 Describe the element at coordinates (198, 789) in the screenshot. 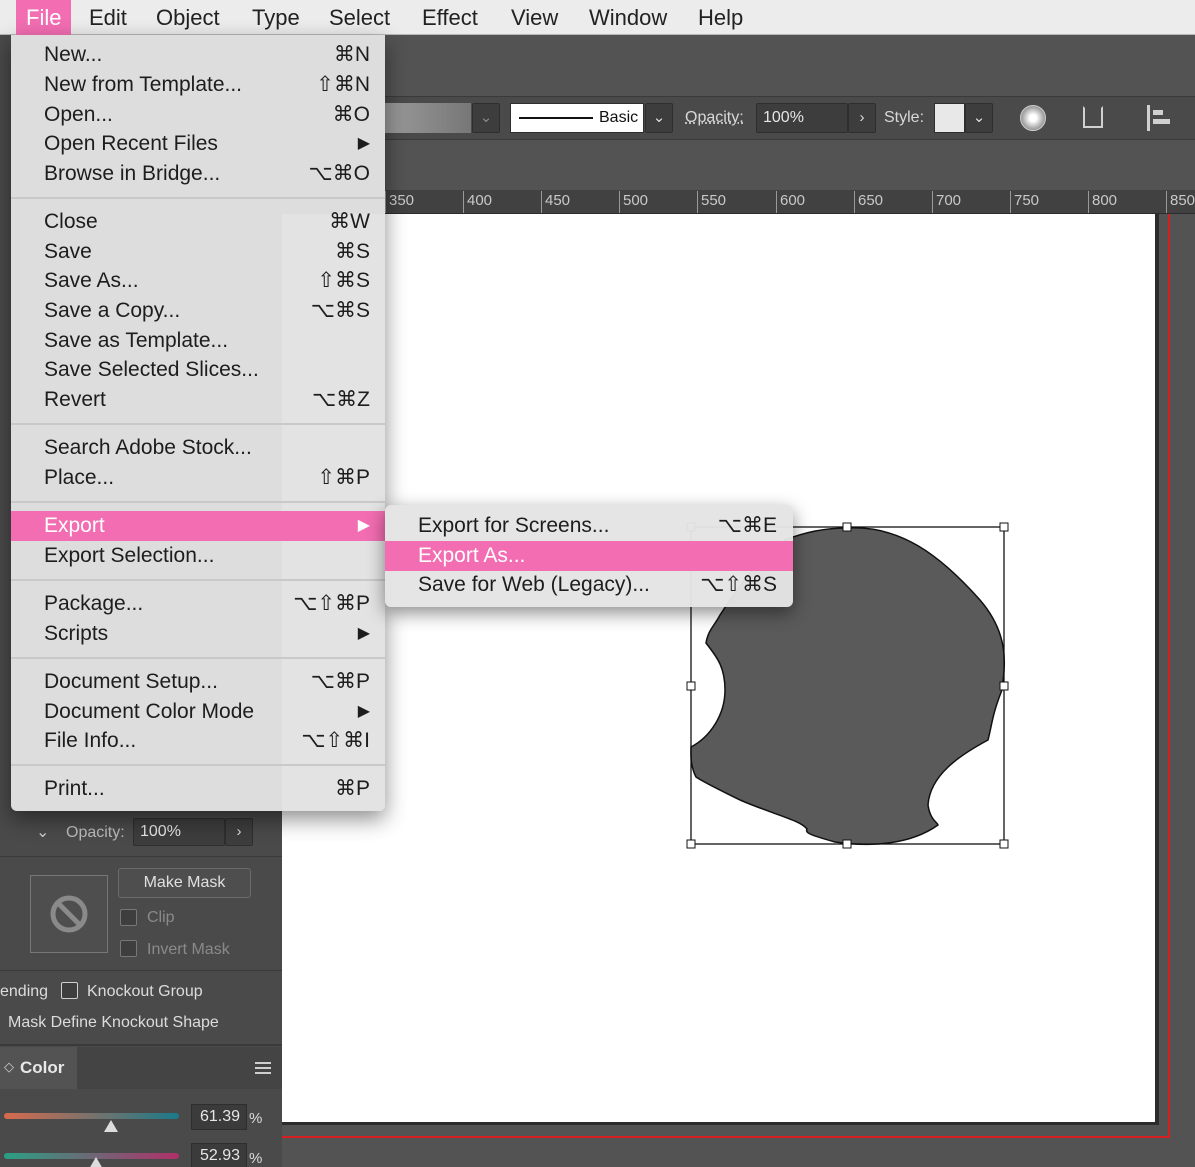

I see `menu-item-print: Print... ⌘P` at that location.